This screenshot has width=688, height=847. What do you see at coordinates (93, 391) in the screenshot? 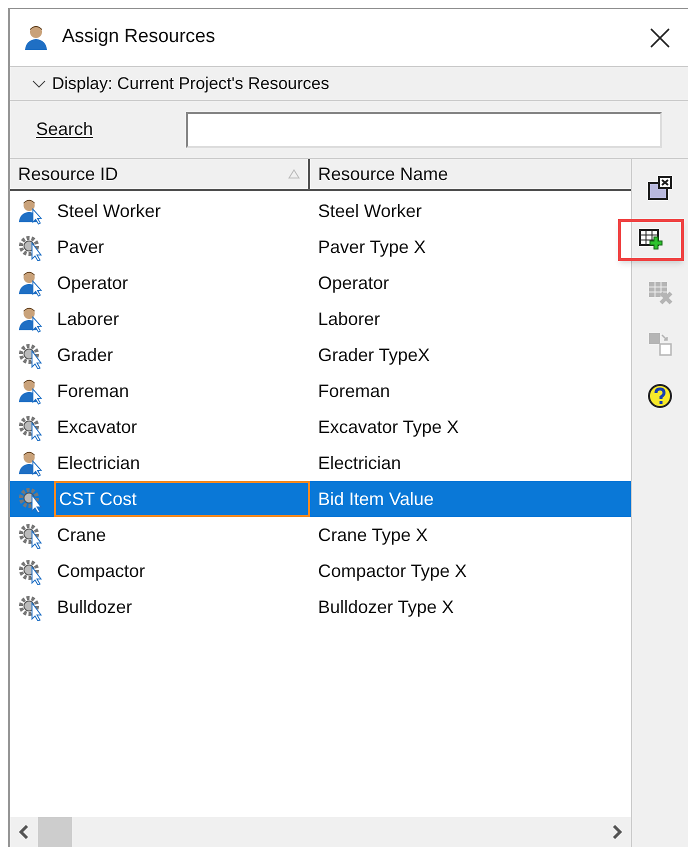
I see `resource-id-cell-text: Foreman` at bounding box center [93, 391].